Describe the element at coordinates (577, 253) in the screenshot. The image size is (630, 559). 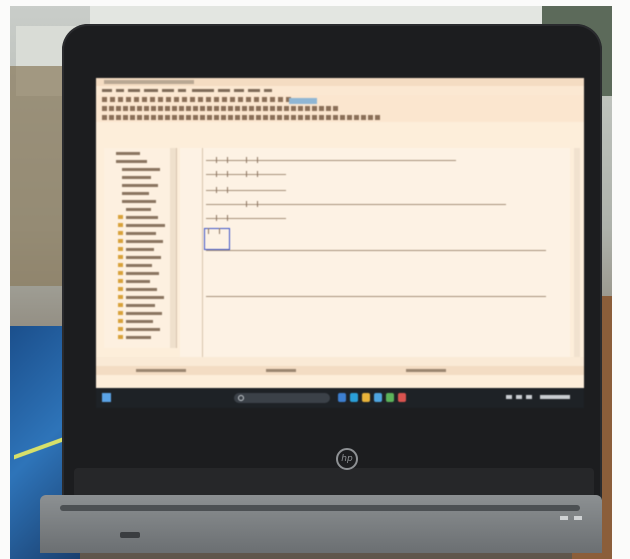
I see `editor-scrollbar` at that location.